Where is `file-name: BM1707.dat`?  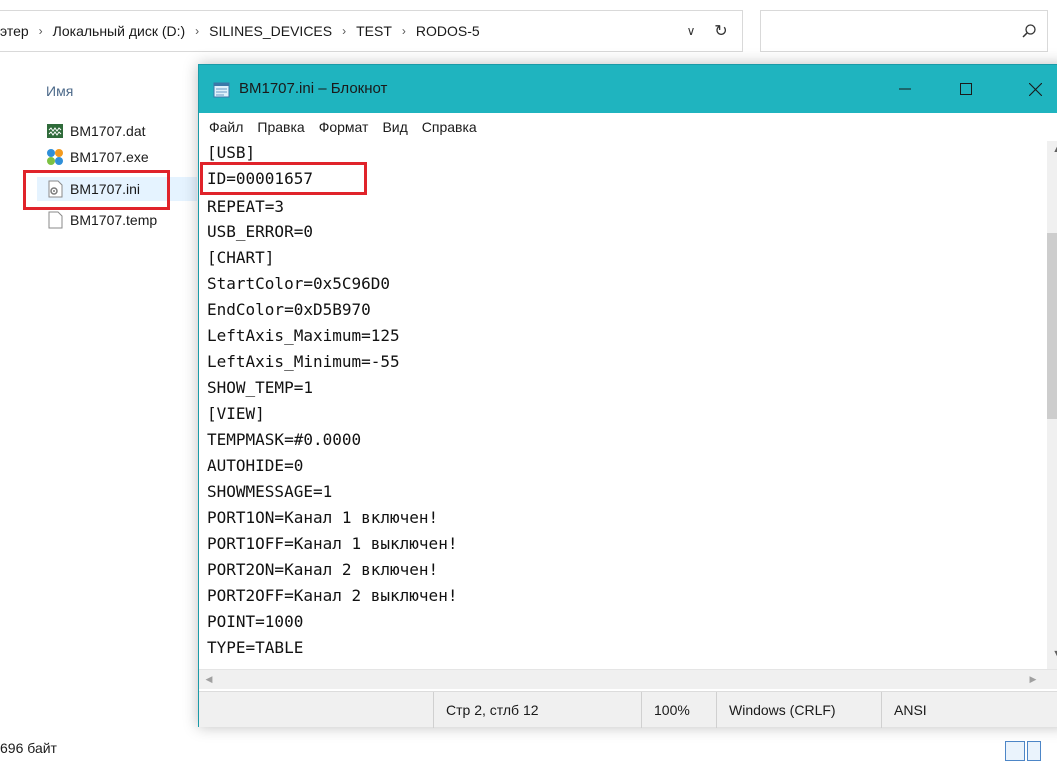
file-name: BM1707.dat is located at coordinates (108, 131).